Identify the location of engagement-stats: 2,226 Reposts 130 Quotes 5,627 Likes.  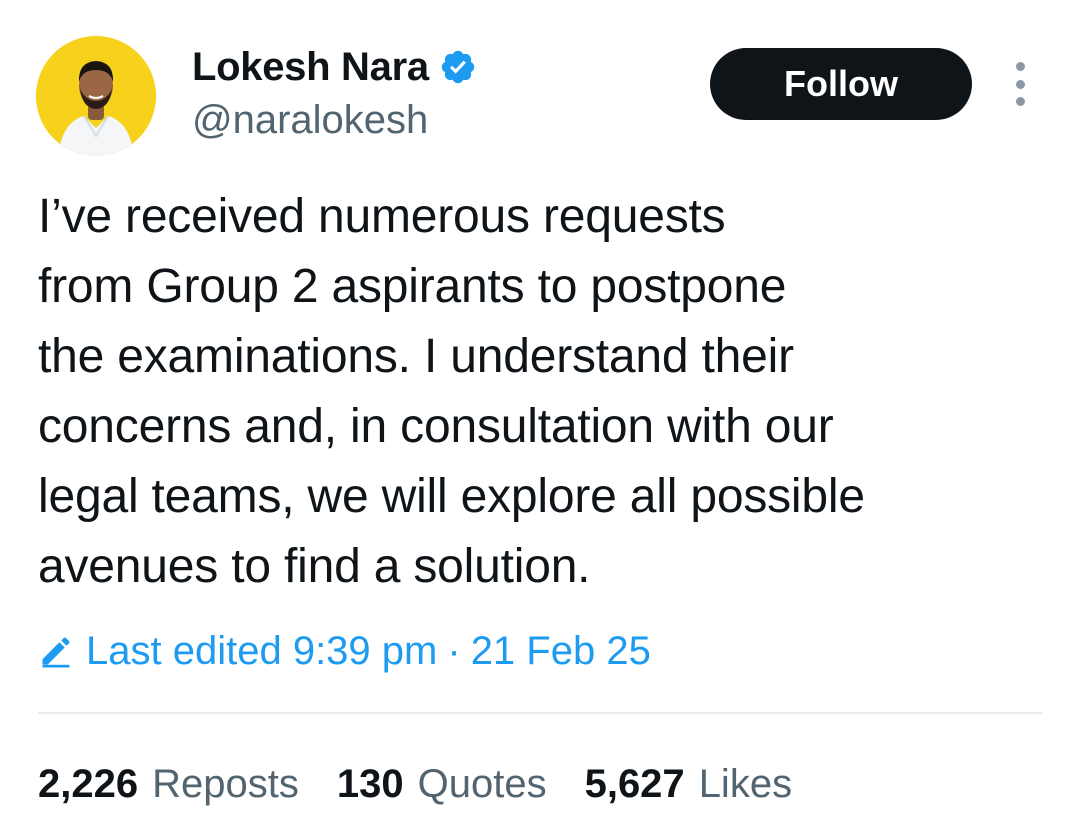
(434, 784).